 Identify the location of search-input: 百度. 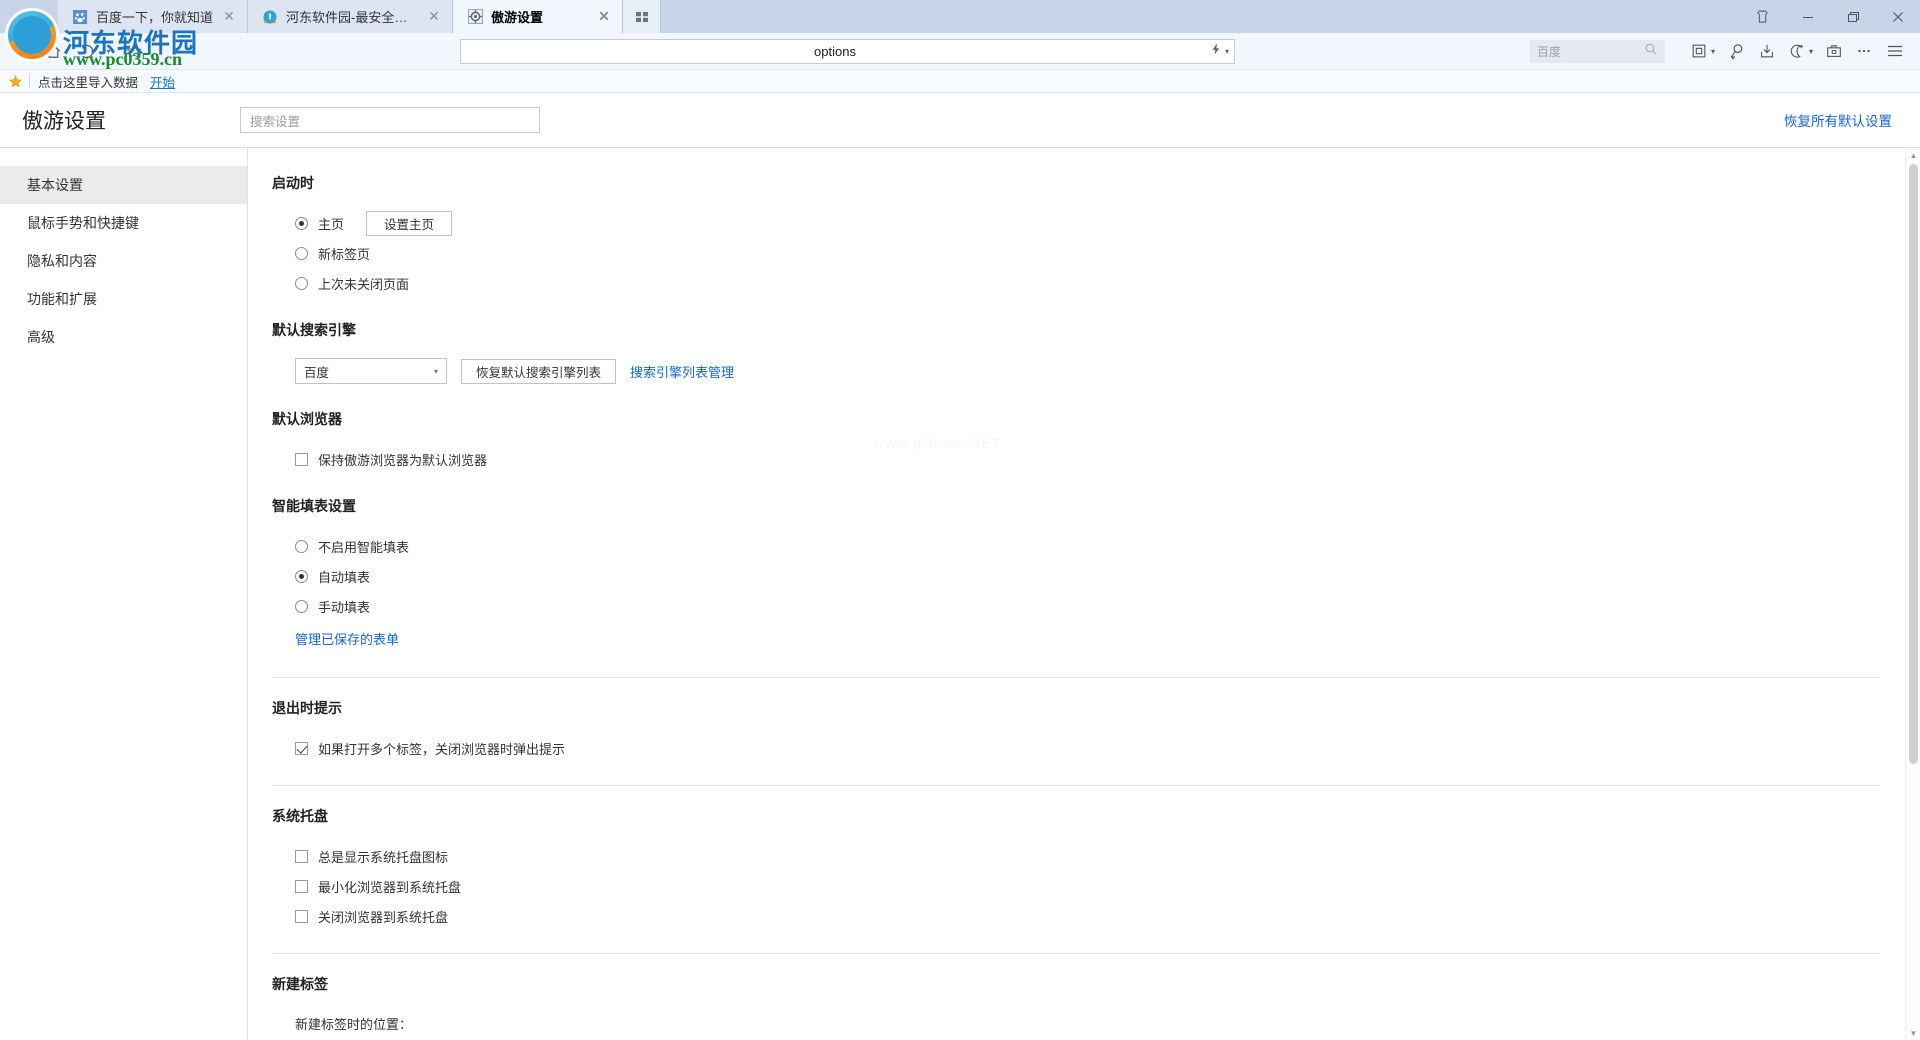
(1597, 51).